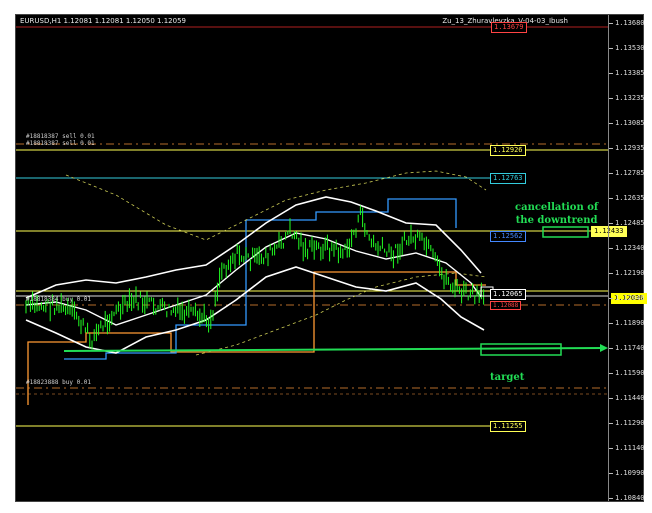 Image resolution: width=652 pixels, height=513 pixels. Describe the element at coordinates (630, 73) in the screenshot. I see `price-axis-label: 1.13385` at that location.